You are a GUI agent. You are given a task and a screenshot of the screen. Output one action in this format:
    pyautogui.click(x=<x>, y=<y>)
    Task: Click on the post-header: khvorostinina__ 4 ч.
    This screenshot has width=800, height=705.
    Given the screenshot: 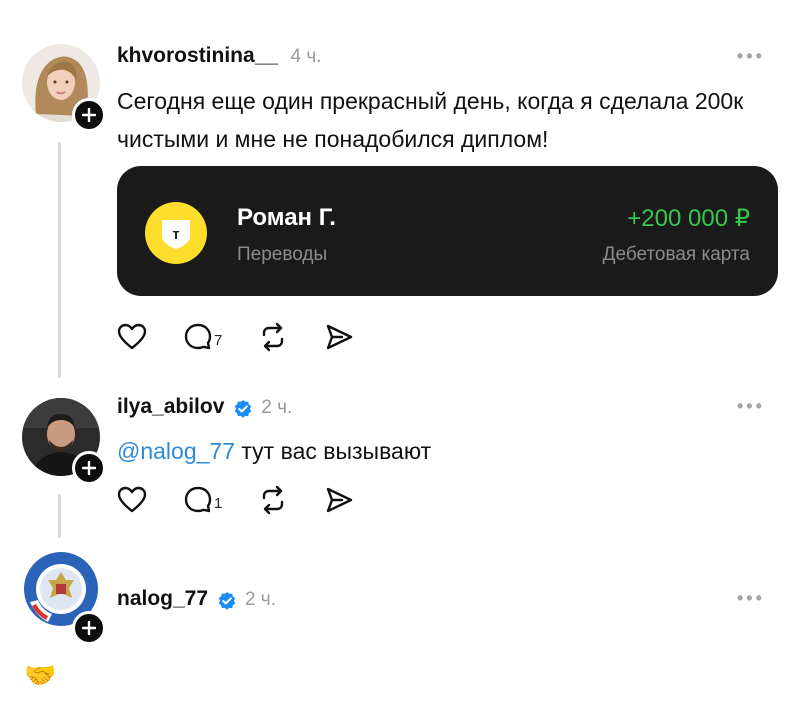 What is the action you would take?
    pyautogui.click(x=219, y=56)
    